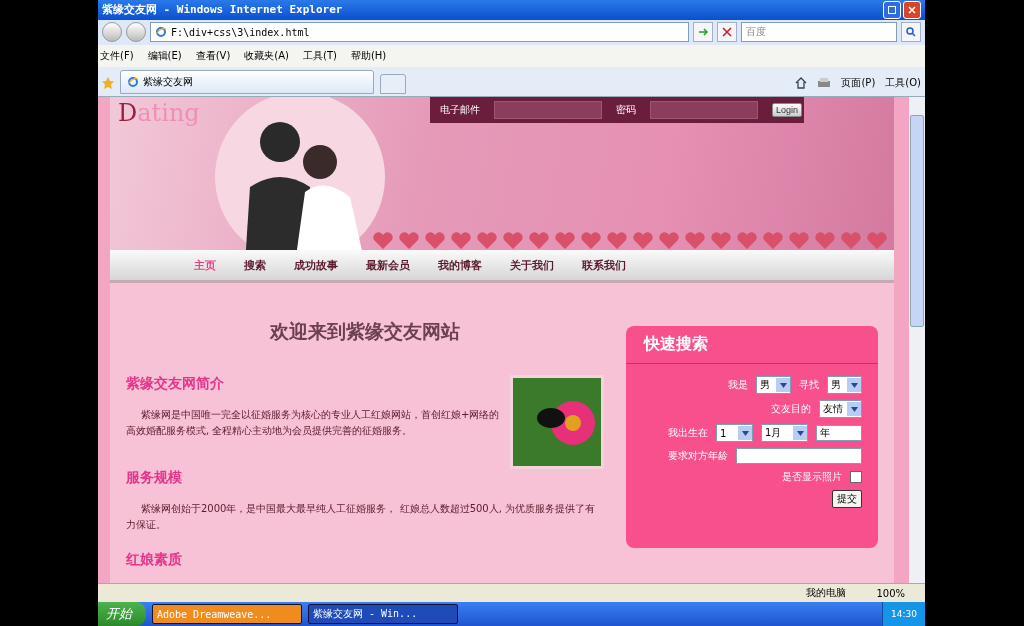 The image size is (1024, 626). What do you see at coordinates (368, 56) in the screenshot?
I see `menu-item: 帮助(H)` at bounding box center [368, 56].